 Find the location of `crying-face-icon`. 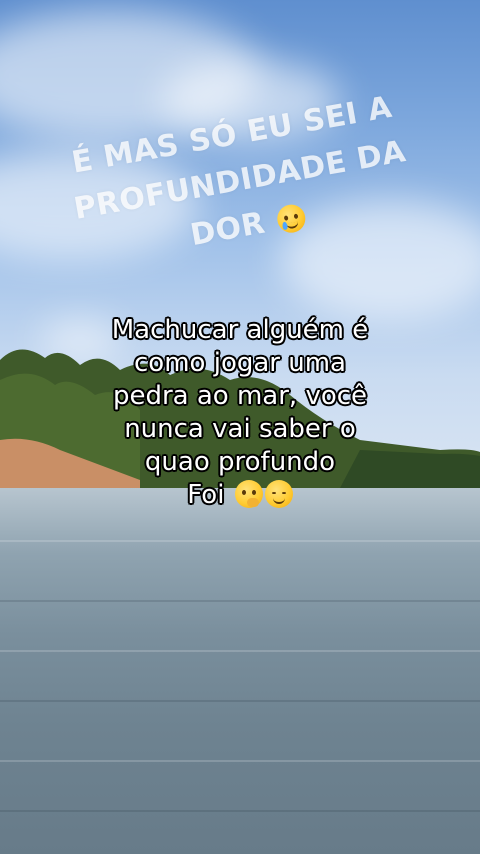

crying-face-icon is located at coordinates (291, 218).